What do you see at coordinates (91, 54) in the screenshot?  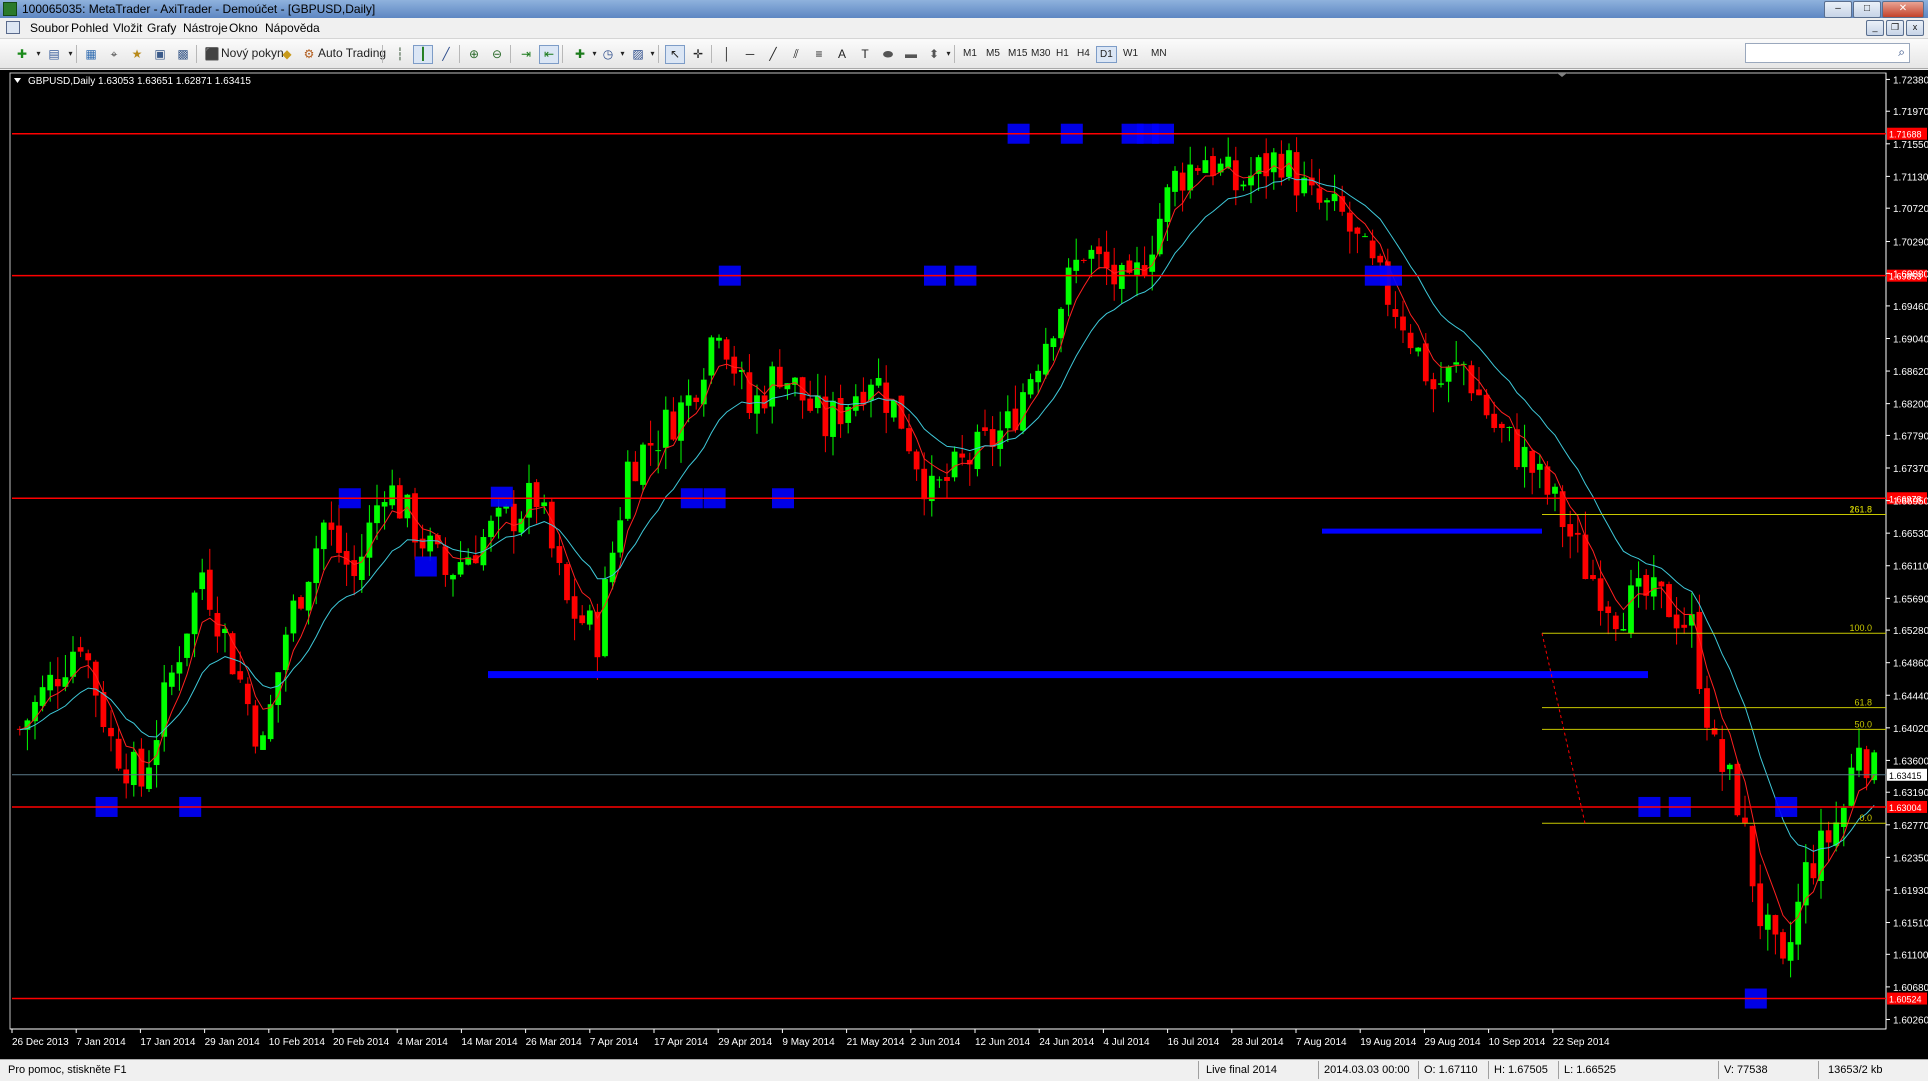 I see `market-watch-icon: ▦` at bounding box center [91, 54].